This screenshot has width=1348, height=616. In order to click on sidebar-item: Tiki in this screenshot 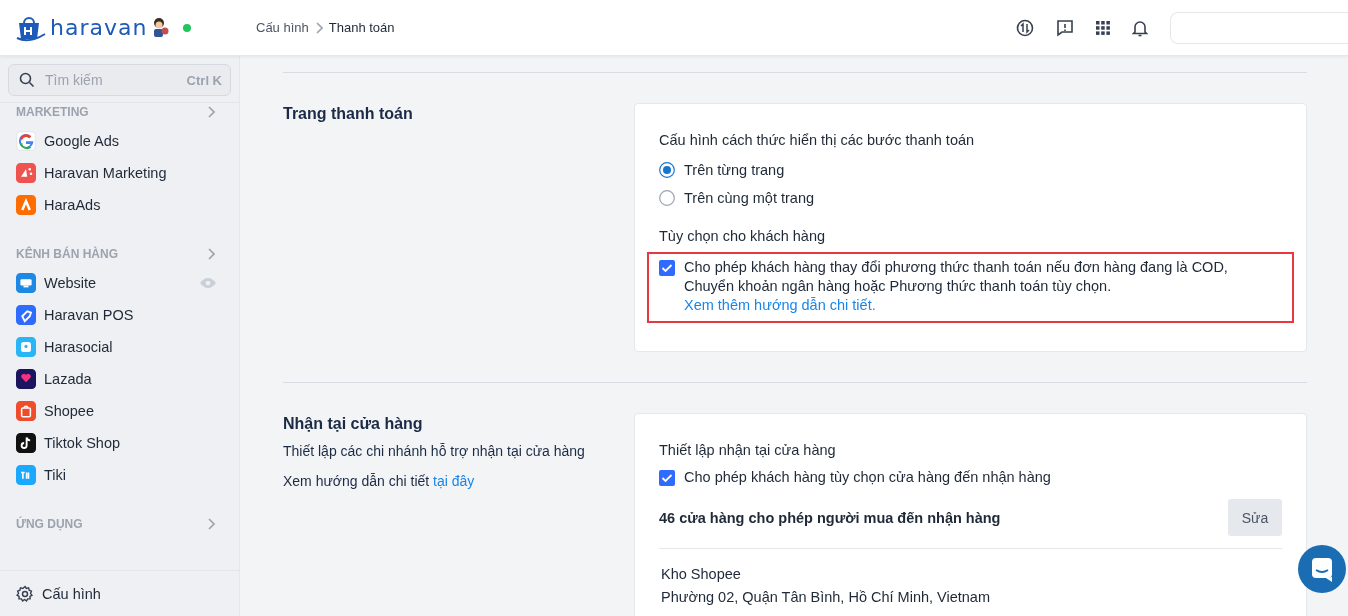, I will do `click(115, 475)`.